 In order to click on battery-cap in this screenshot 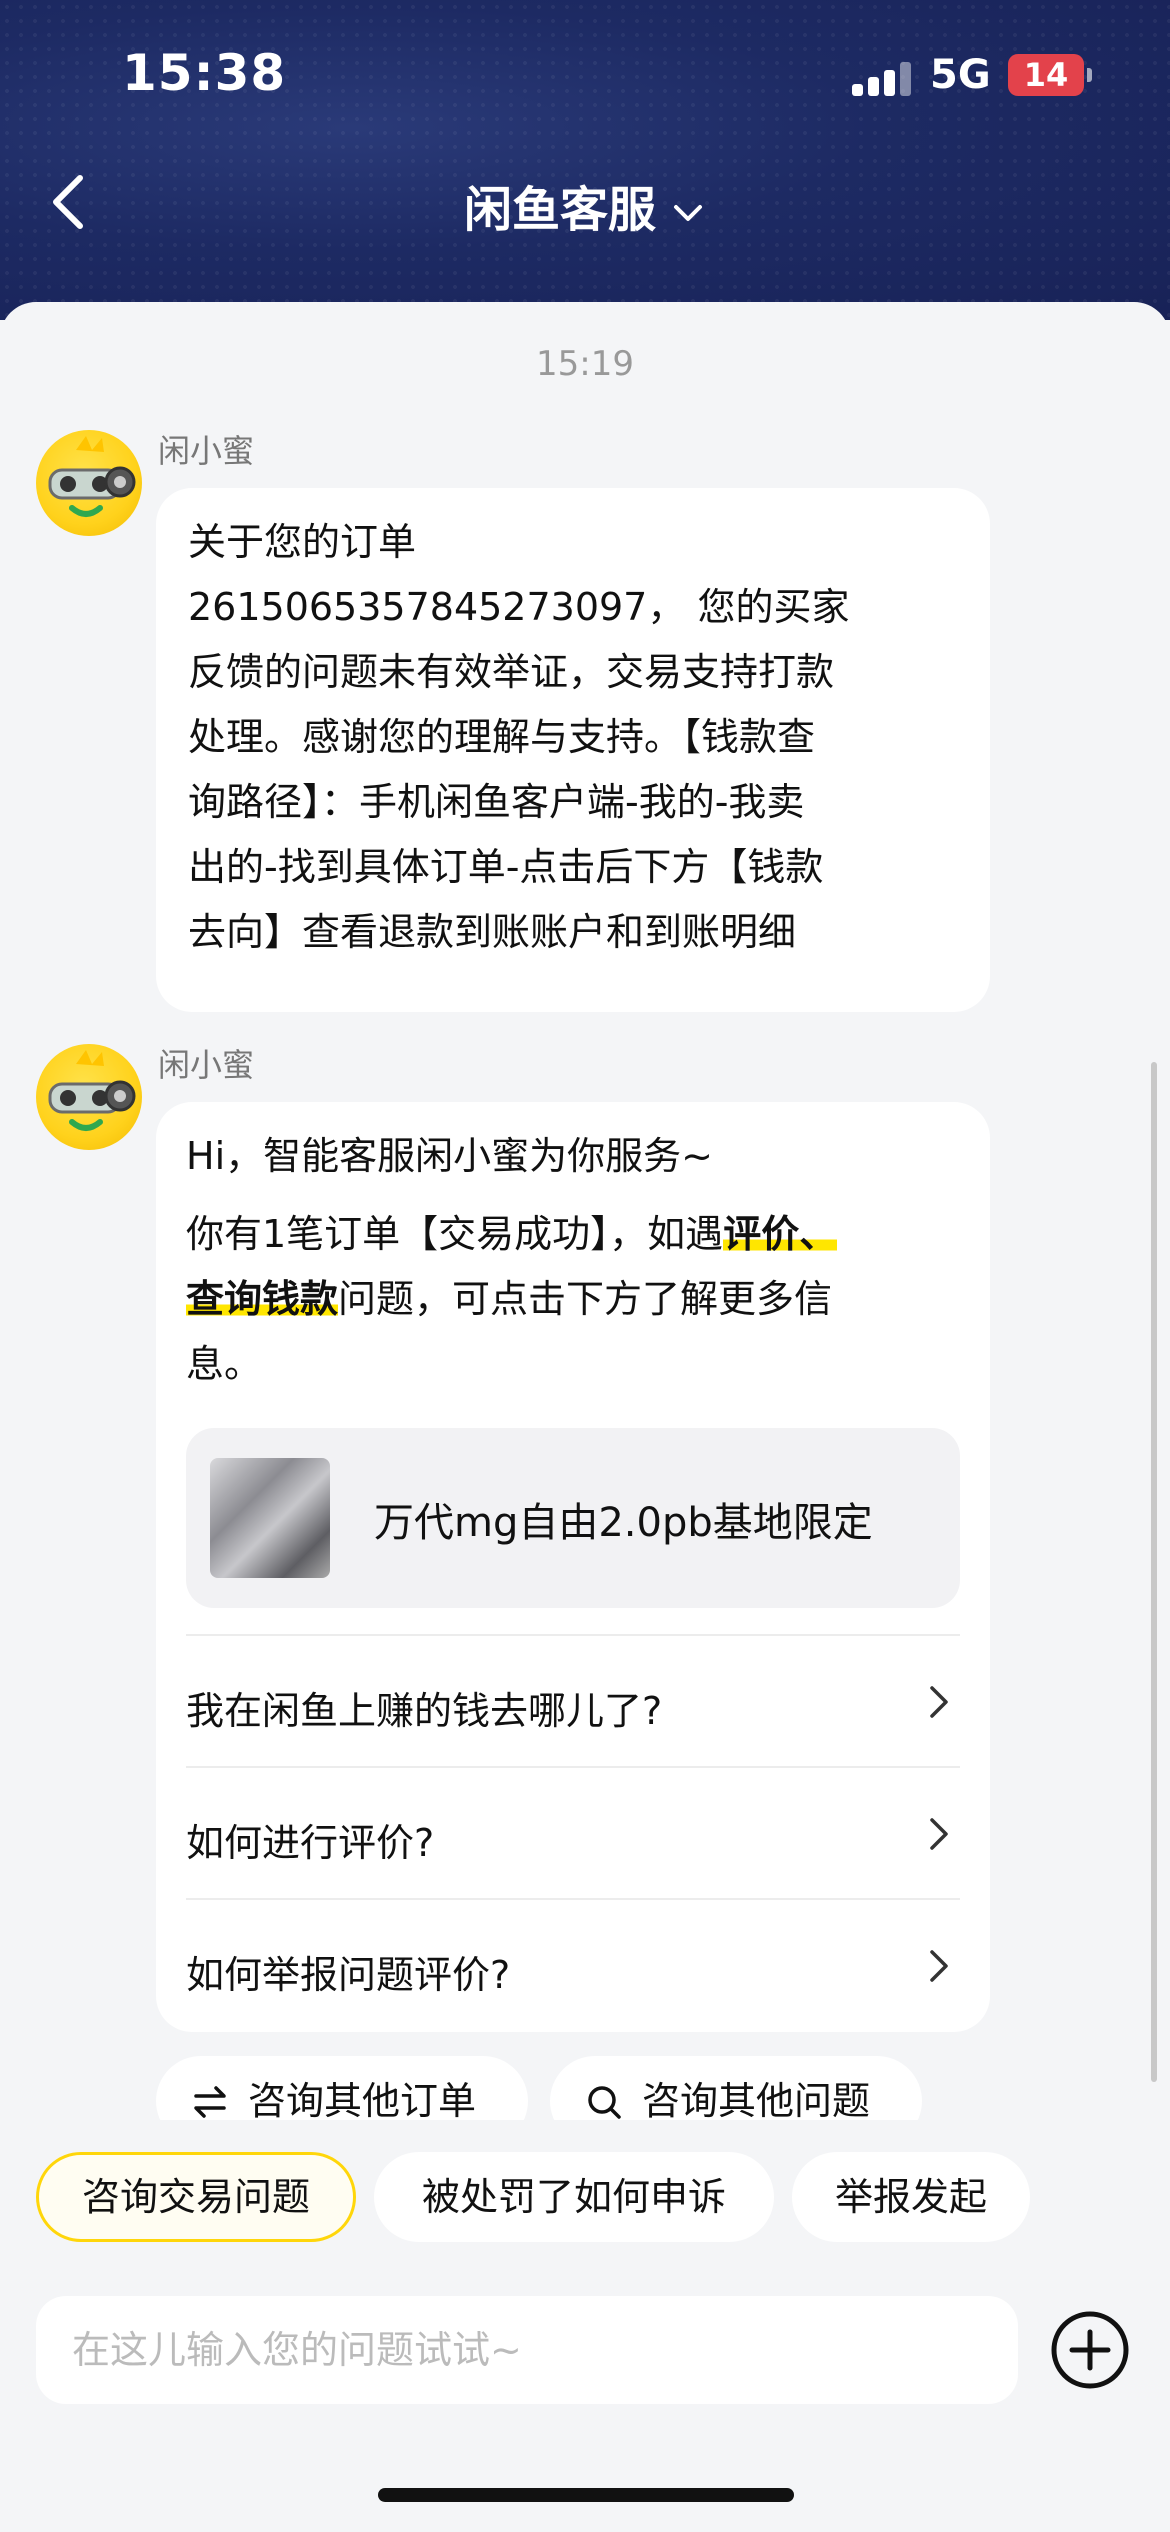, I will do `click(1089, 75)`.